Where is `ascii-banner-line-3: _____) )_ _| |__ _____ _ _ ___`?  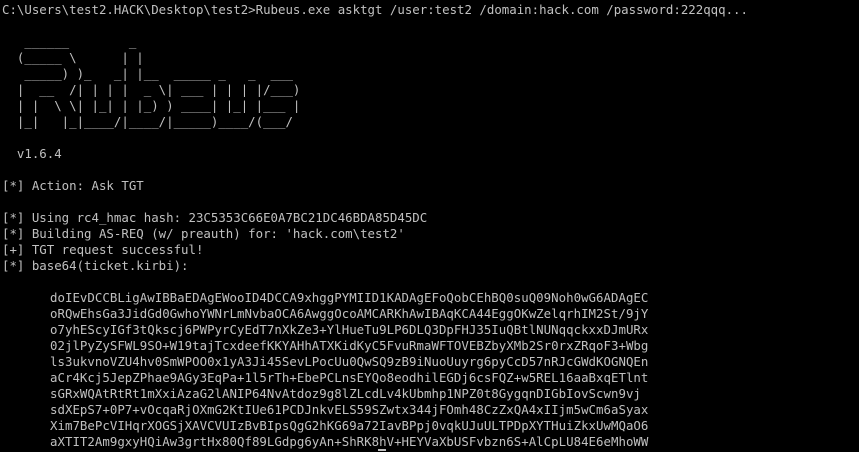
ascii-banner-line-3: _____) )_ _| |__ _____ _ _ ___ is located at coordinates (147, 73).